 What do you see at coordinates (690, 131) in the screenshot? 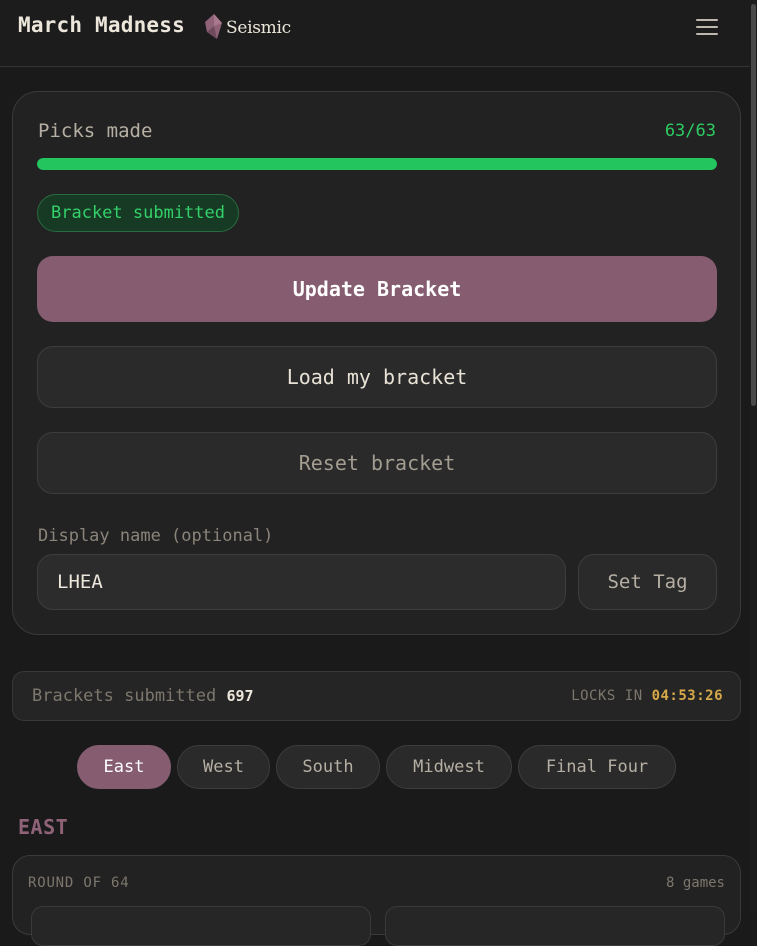
I see `picks-count: 63/63` at bounding box center [690, 131].